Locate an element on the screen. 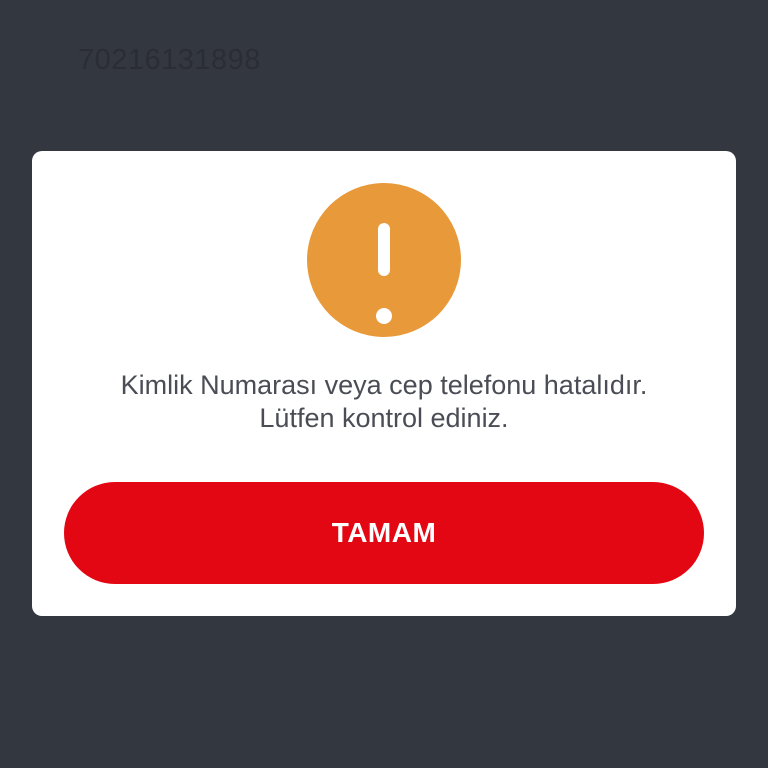 The height and width of the screenshot is (768, 768). exclamation-icon is located at coordinates (384, 260).